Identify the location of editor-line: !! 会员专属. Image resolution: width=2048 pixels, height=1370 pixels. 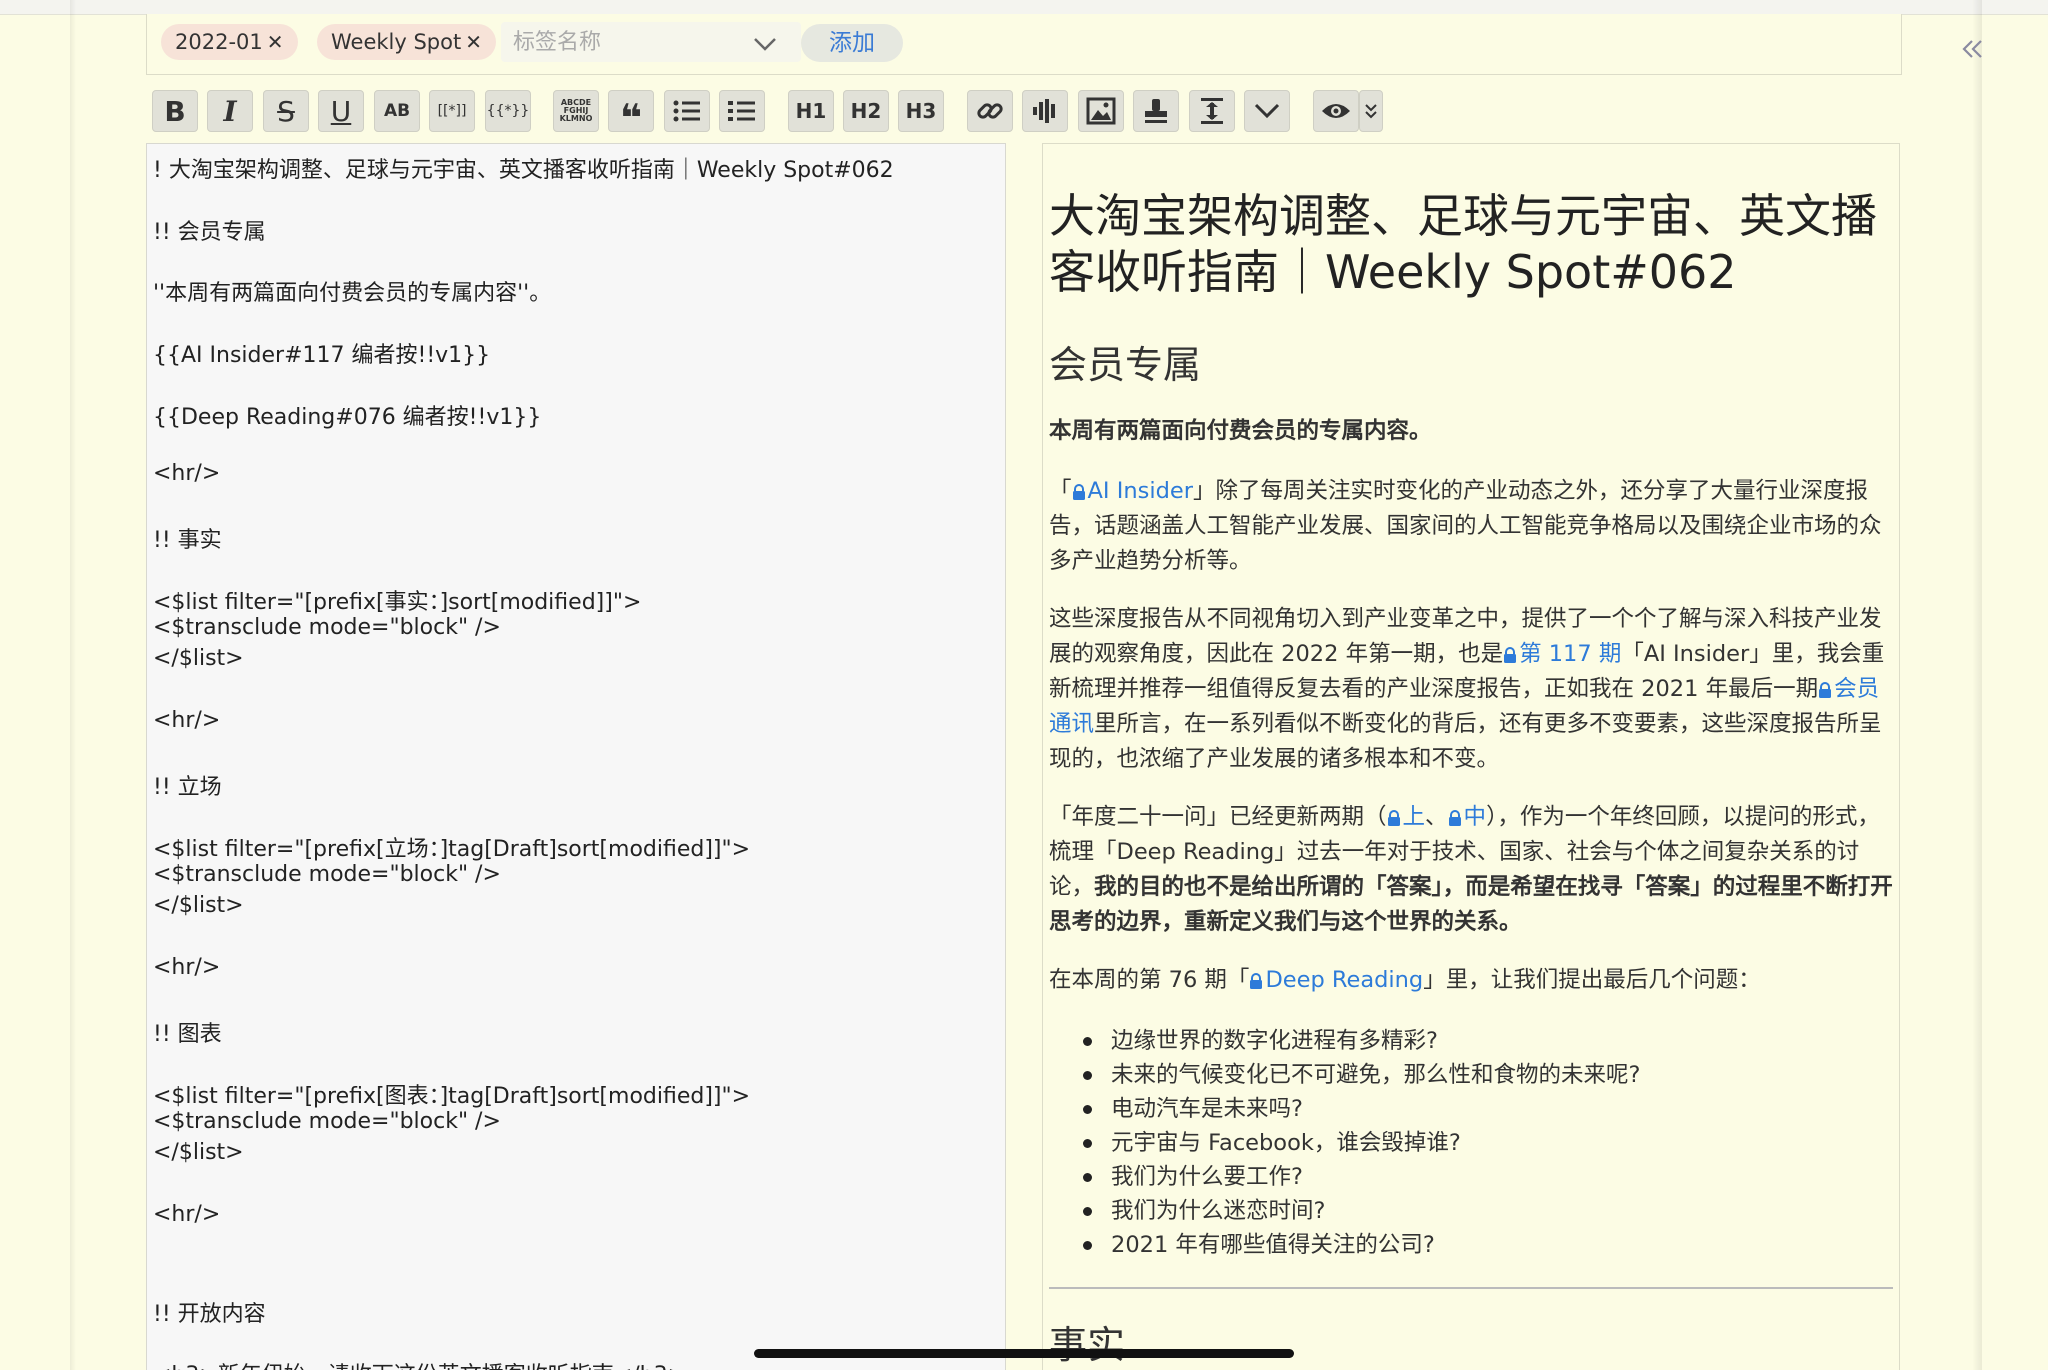
(209, 232).